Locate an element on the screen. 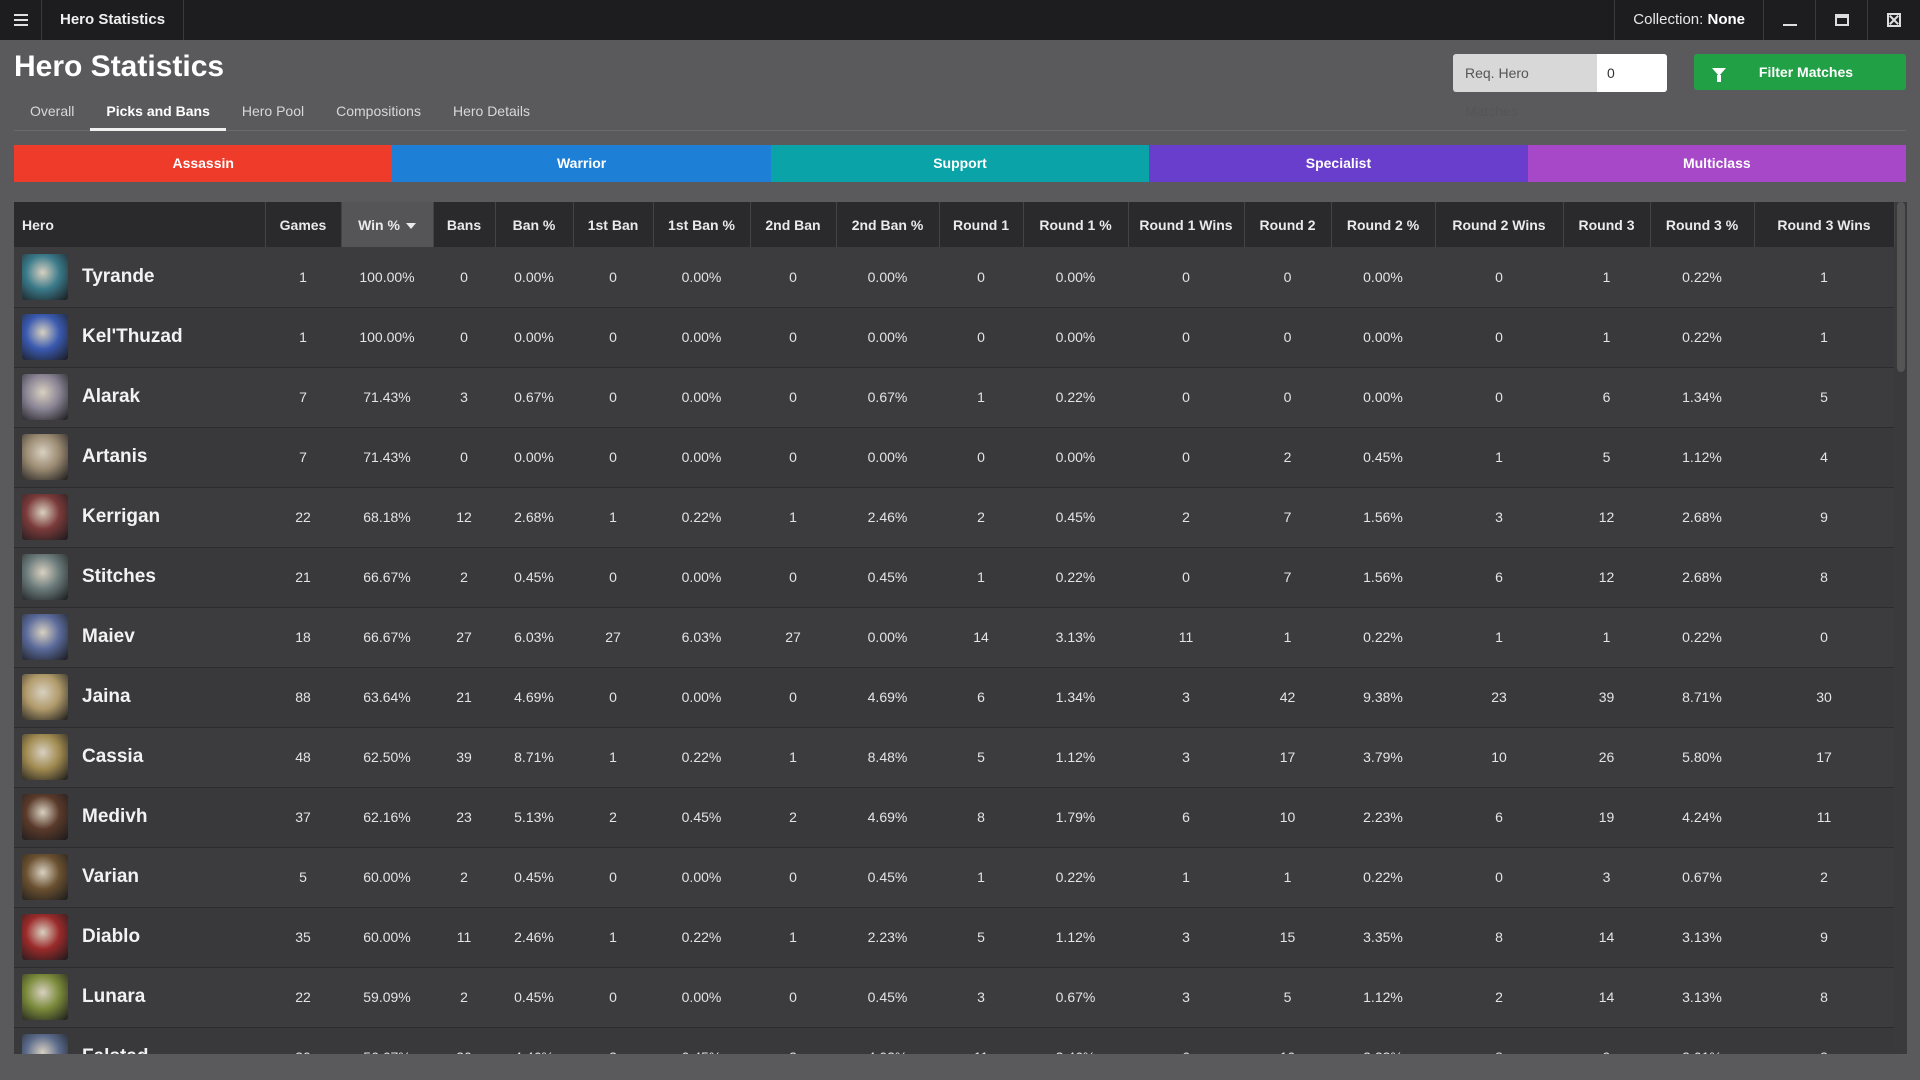 The image size is (1920, 1080). table-cell: 0.00% is located at coordinates (534, 276).